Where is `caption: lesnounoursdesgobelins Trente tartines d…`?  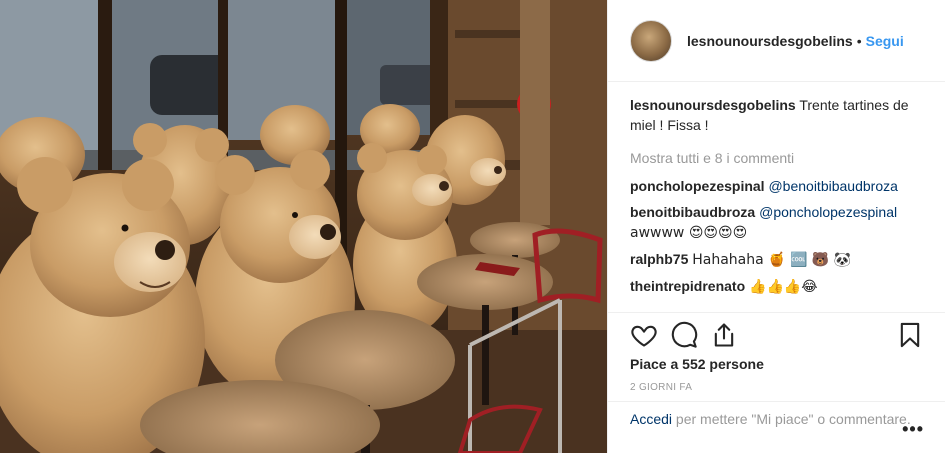 caption: lesnounoursdesgobelins Trente tartines d… is located at coordinates (776, 115).